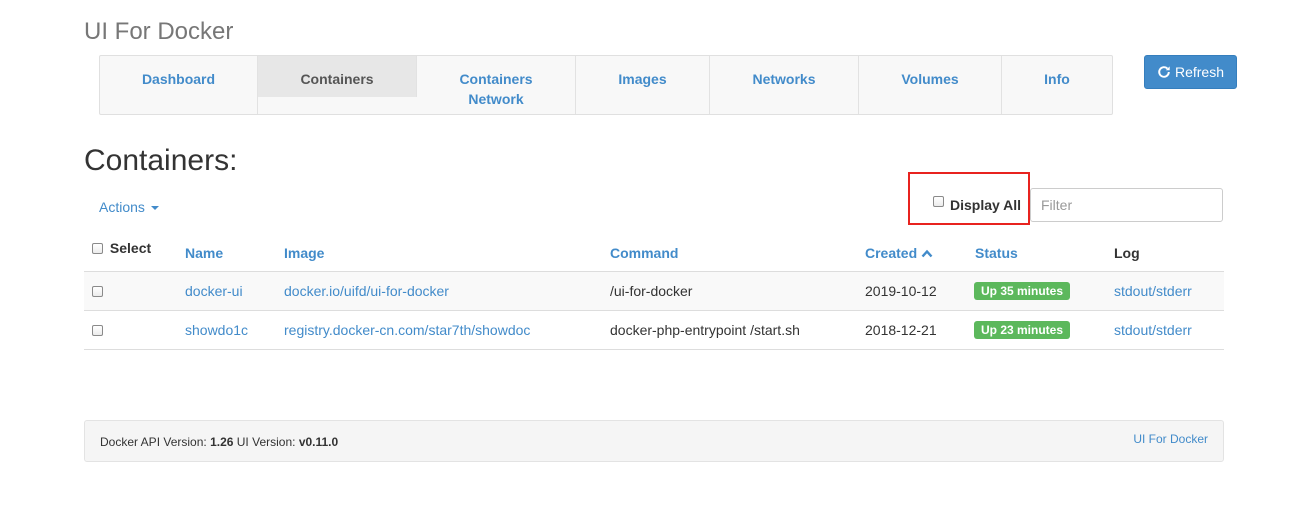 This screenshot has width=1305, height=519. What do you see at coordinates (643, 85) in the screenshot?
I see `tab-images: Images` at bounding box center [643, 85].